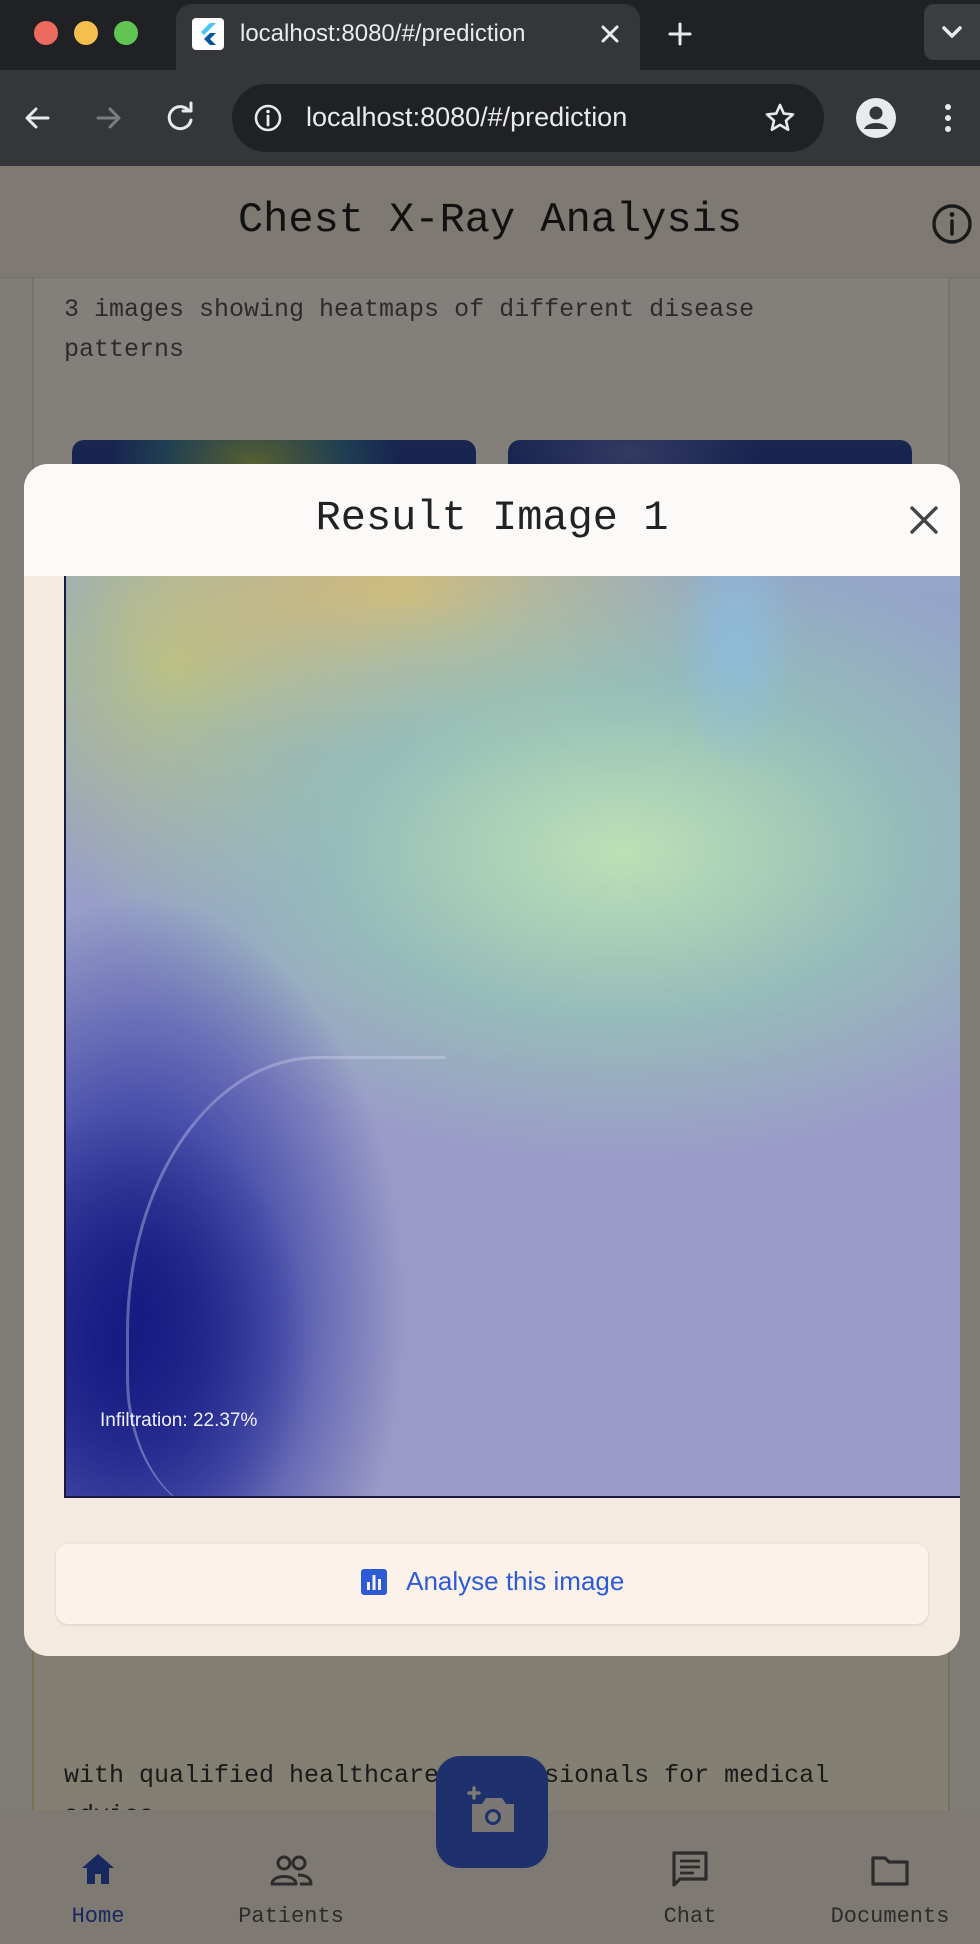  What do you see at coordinates (924, 520) in the screenshot?
I see `close-icon` at bounding box center [924, 520].